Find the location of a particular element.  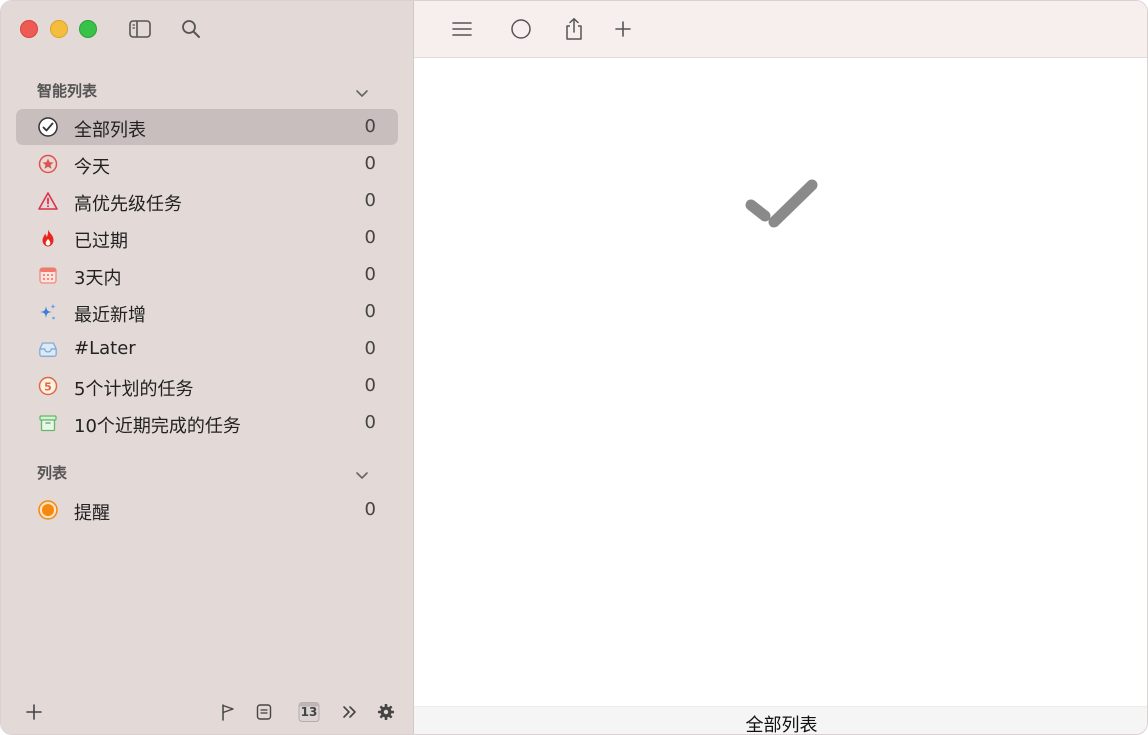

sparkles-icon is located at coordinates (48, 312).